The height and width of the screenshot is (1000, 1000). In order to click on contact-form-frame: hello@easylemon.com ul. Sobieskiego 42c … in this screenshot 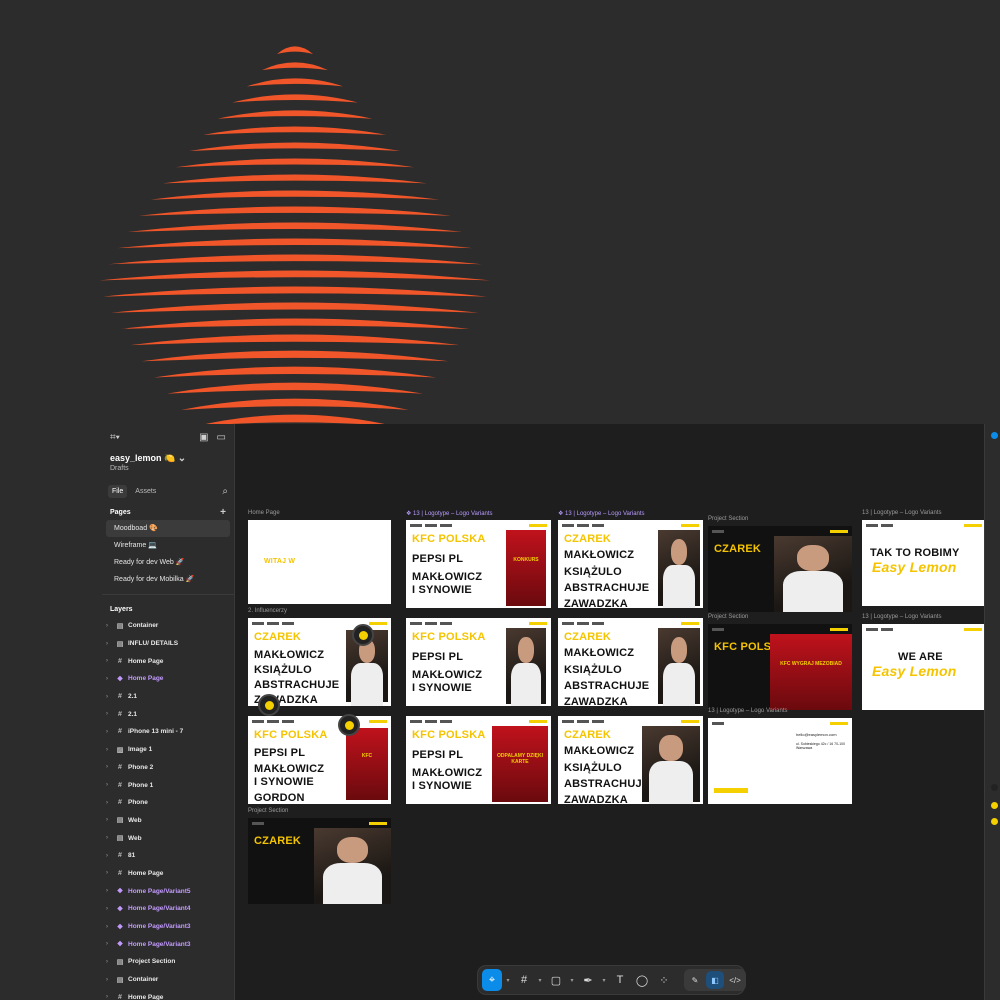, I will do `click(780, 761)`.